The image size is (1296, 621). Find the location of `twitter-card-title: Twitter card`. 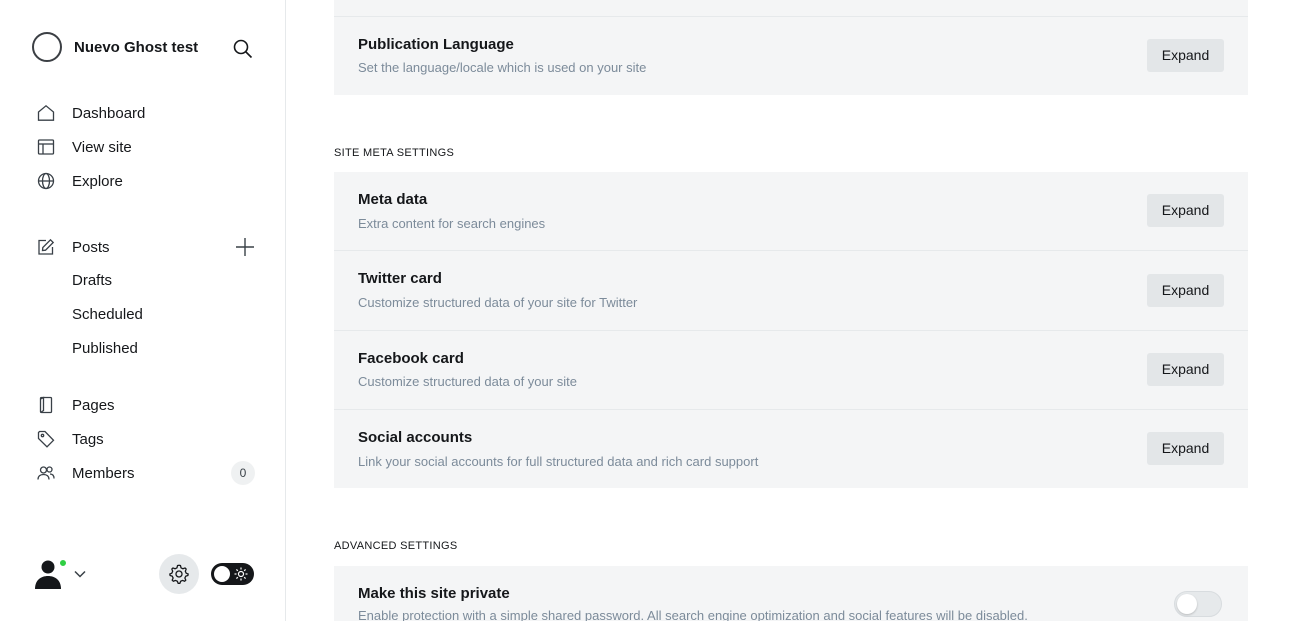

twitter-card-title: Twitter card is located at coordinates (400, 278).